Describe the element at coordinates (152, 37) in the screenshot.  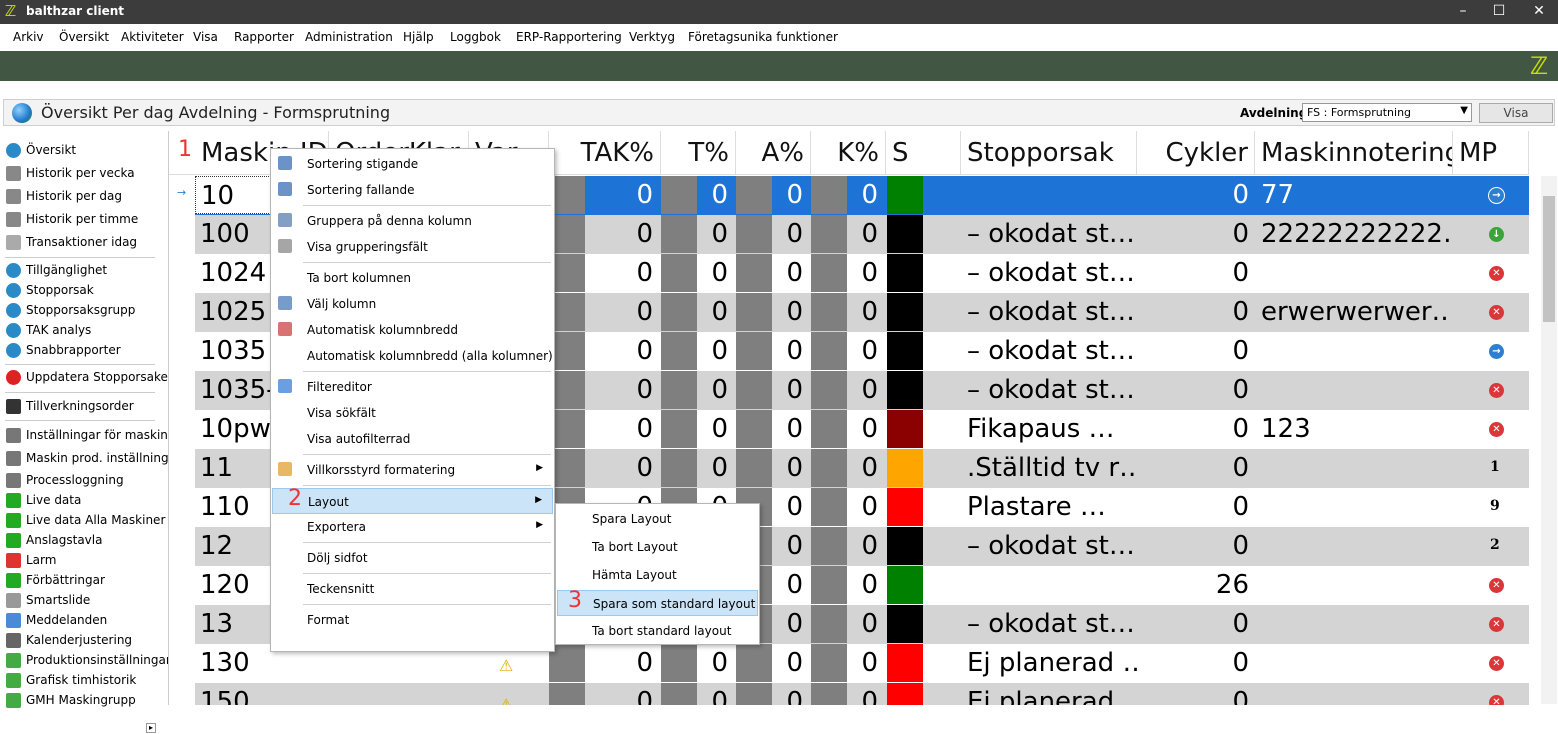
I see `menu-aktiviteter: Aktiviteter` at that location.